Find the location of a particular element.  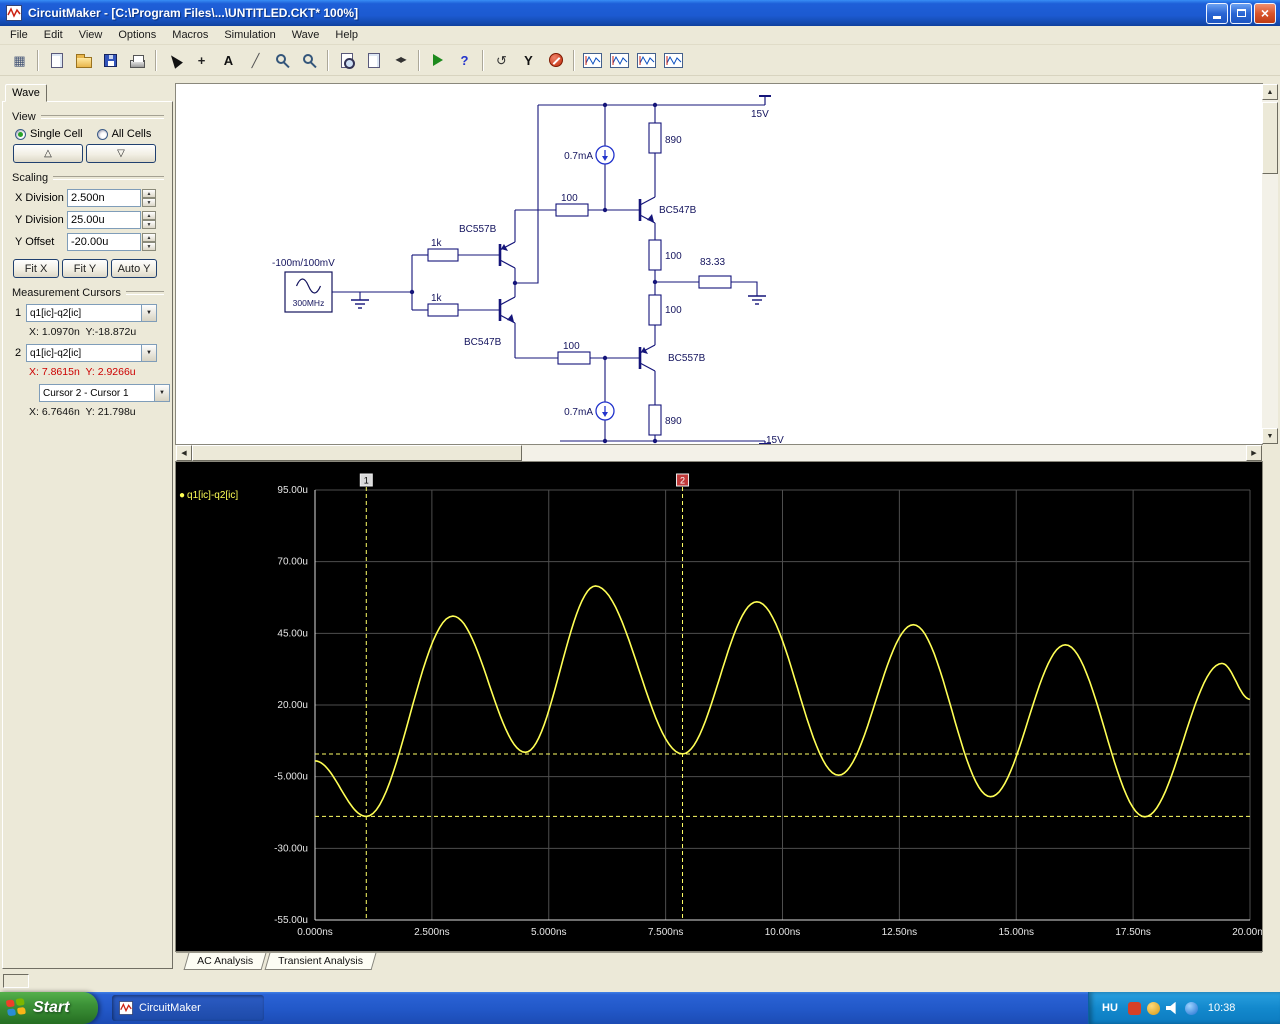

fit-x-button: Fit X is located at coordinates (36, 268).